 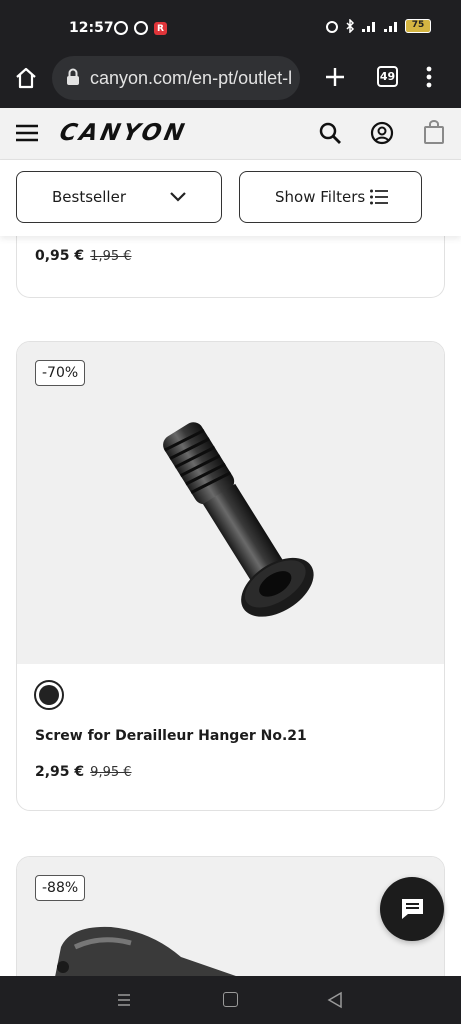 I want to click on chat-button, so click(x=412, y=909).